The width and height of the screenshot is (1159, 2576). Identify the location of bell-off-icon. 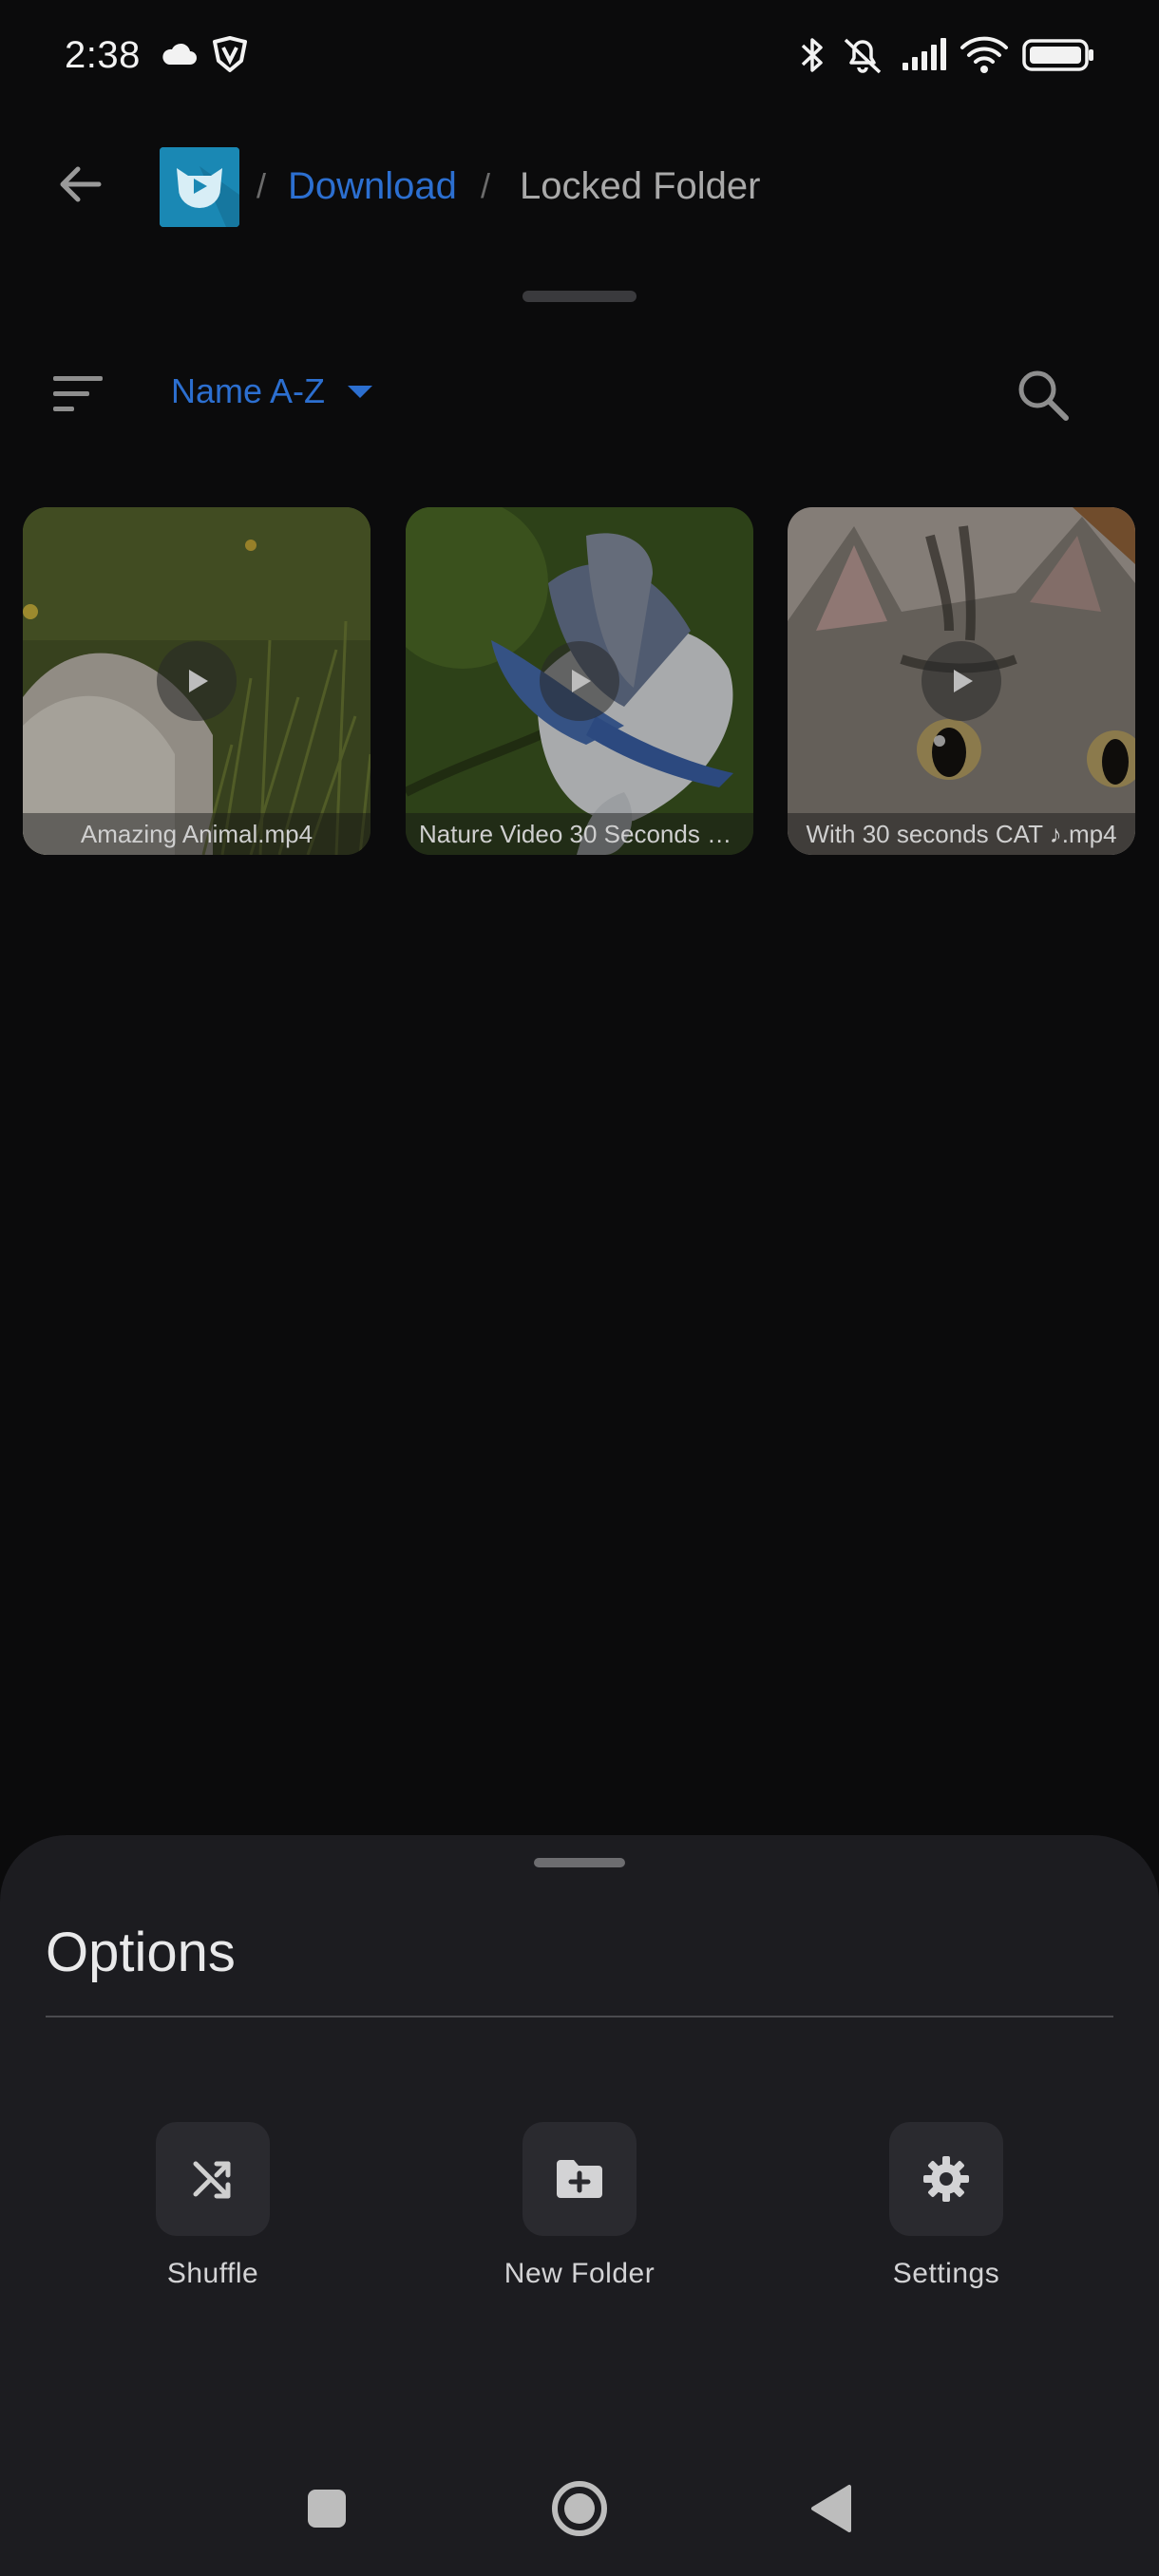
(863, 56).